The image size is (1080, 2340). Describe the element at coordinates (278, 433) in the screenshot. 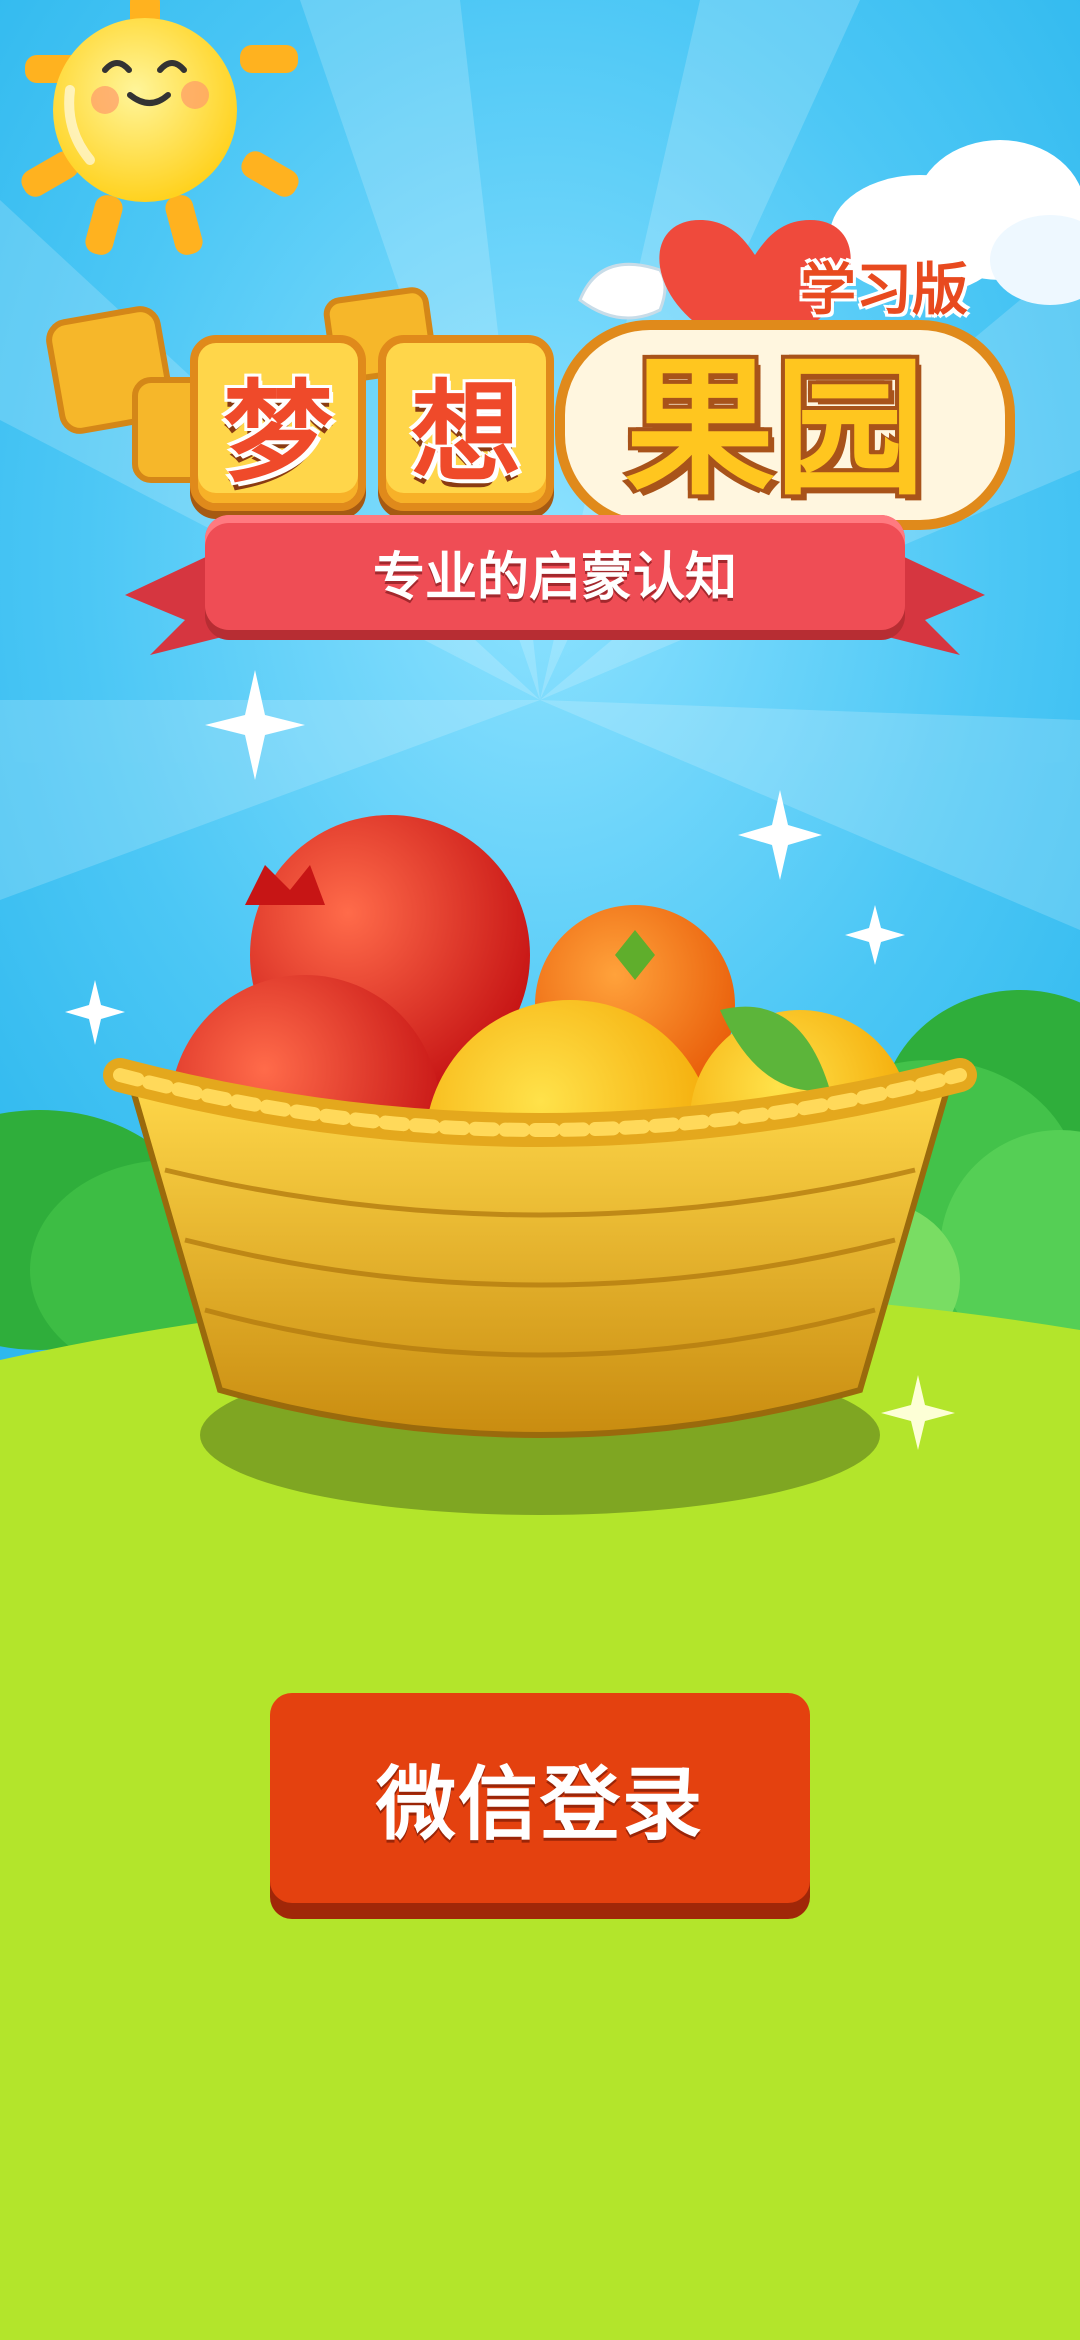

I see `title-char-1: 梦` at that location.